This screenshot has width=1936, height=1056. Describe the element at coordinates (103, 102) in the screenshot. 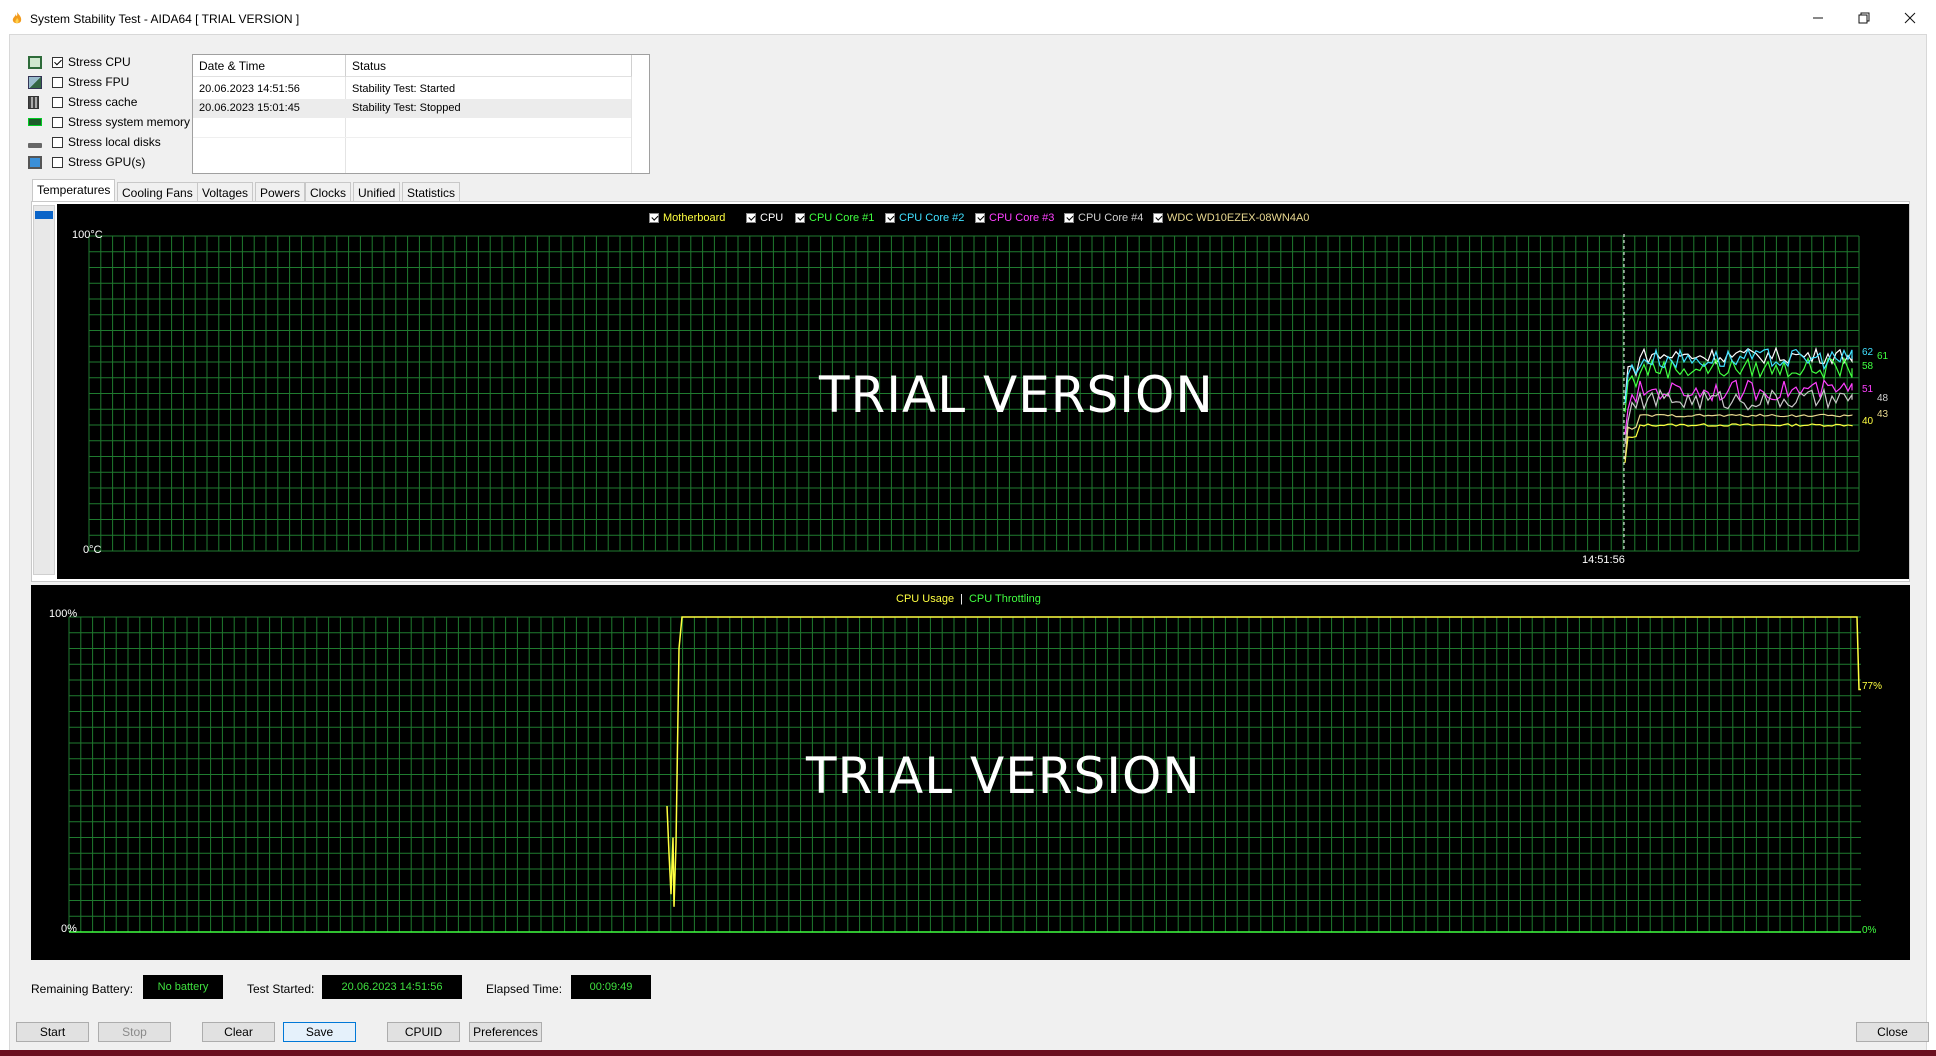

I see `stress-cache-label: Stress cache` at that location.